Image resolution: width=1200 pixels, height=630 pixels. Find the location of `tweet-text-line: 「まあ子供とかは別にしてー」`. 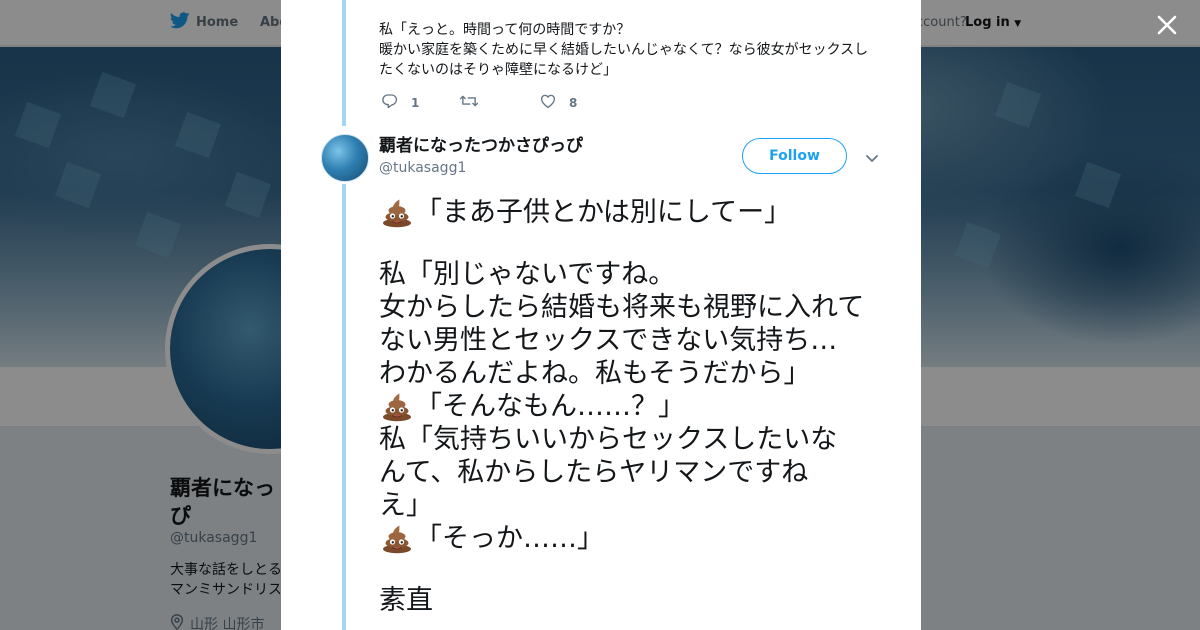

tweet-text-line: 「まあ子供とかは別にしてー」 is located at coordinates (634, 212).